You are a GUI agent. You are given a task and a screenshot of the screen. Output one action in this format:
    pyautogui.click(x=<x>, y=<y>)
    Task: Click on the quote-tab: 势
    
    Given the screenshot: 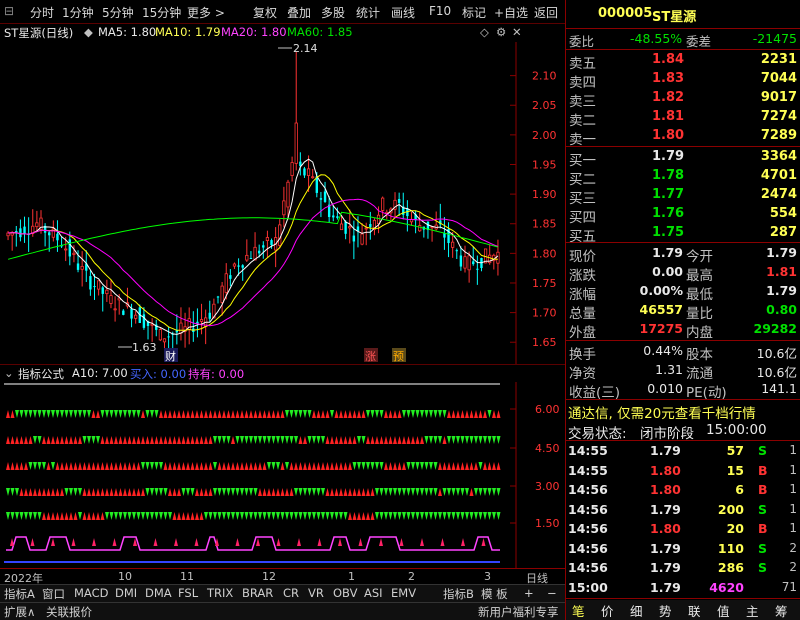 What is the action you would take?
    pyautogui.click(x=665, y=610)
    